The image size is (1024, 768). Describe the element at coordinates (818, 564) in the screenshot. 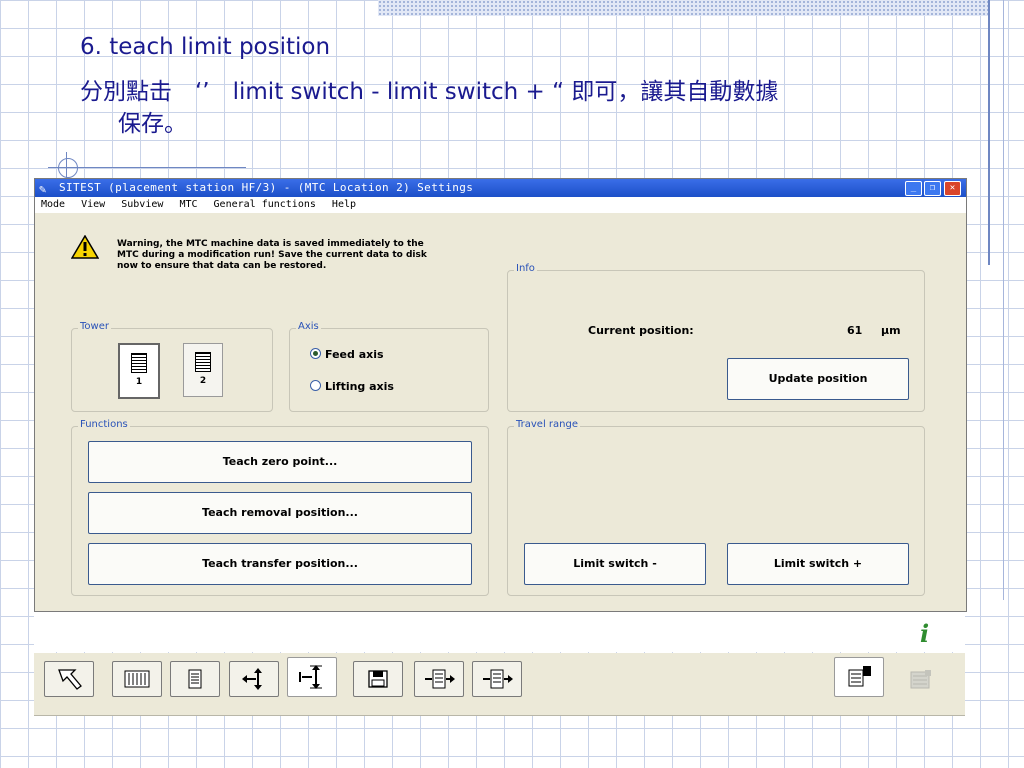

I see `limit-switch-plus-button: Limit switch +` at that location.